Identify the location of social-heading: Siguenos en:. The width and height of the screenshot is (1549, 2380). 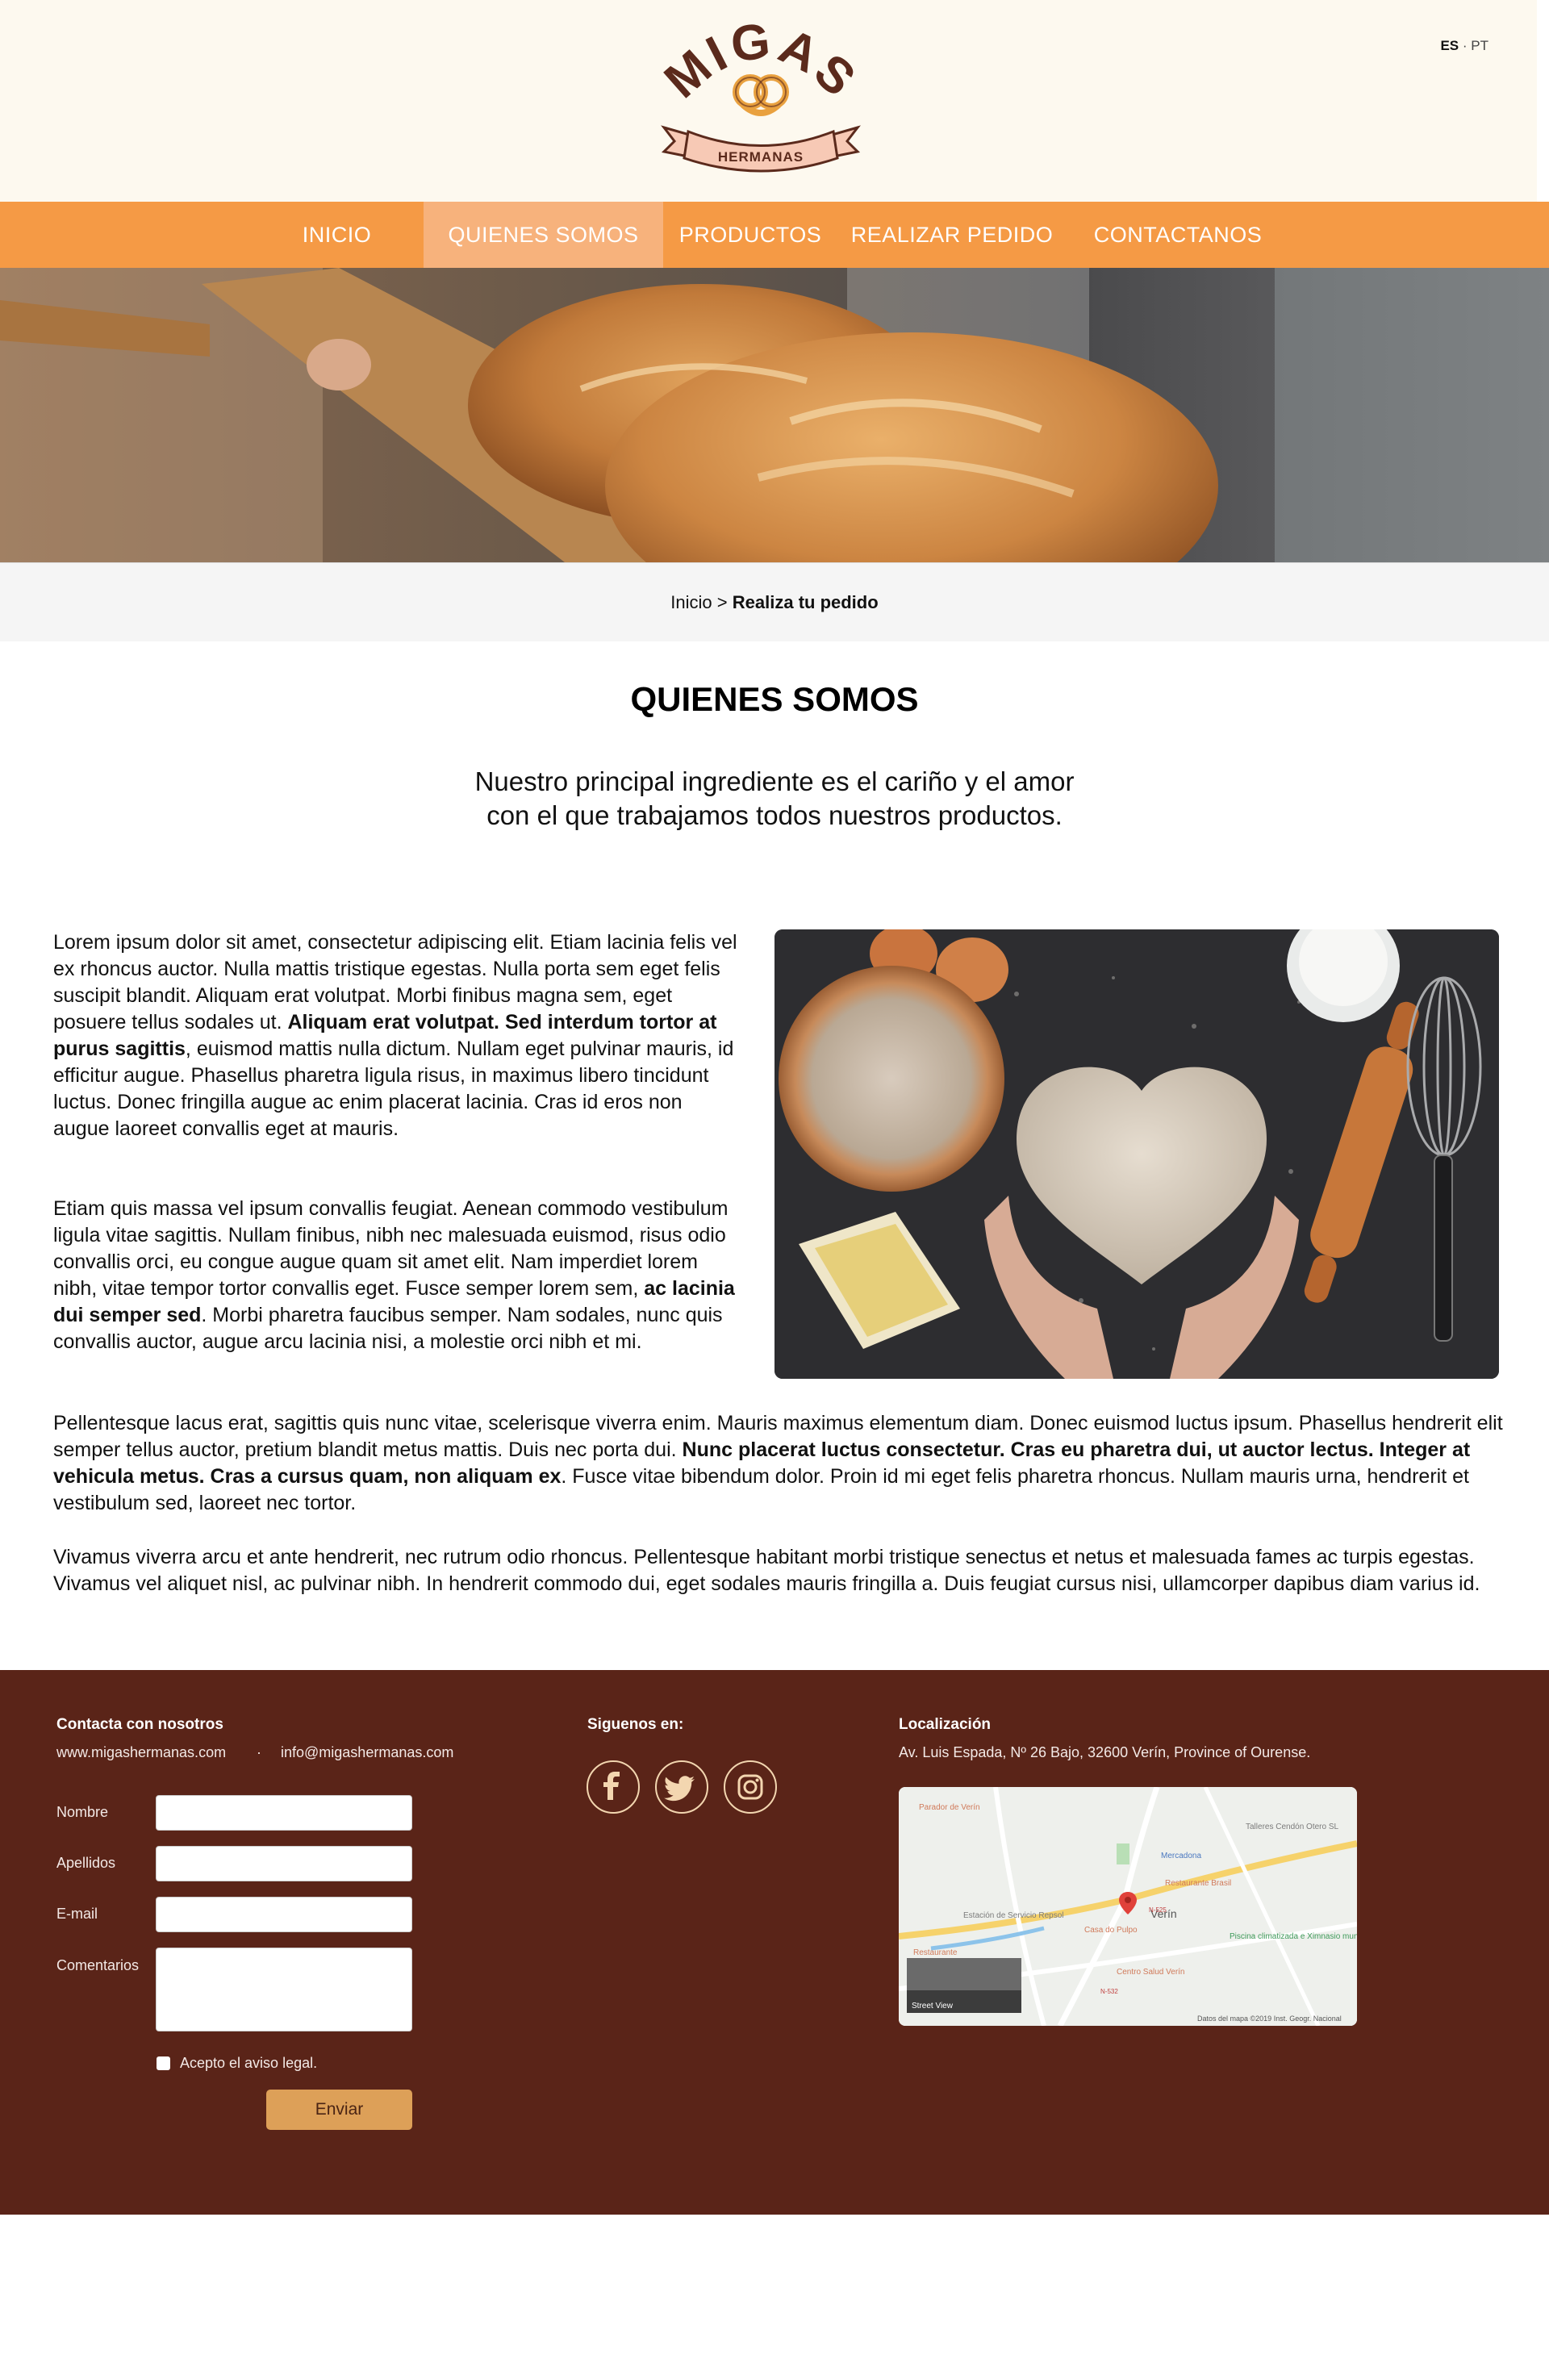
(635, 1725).